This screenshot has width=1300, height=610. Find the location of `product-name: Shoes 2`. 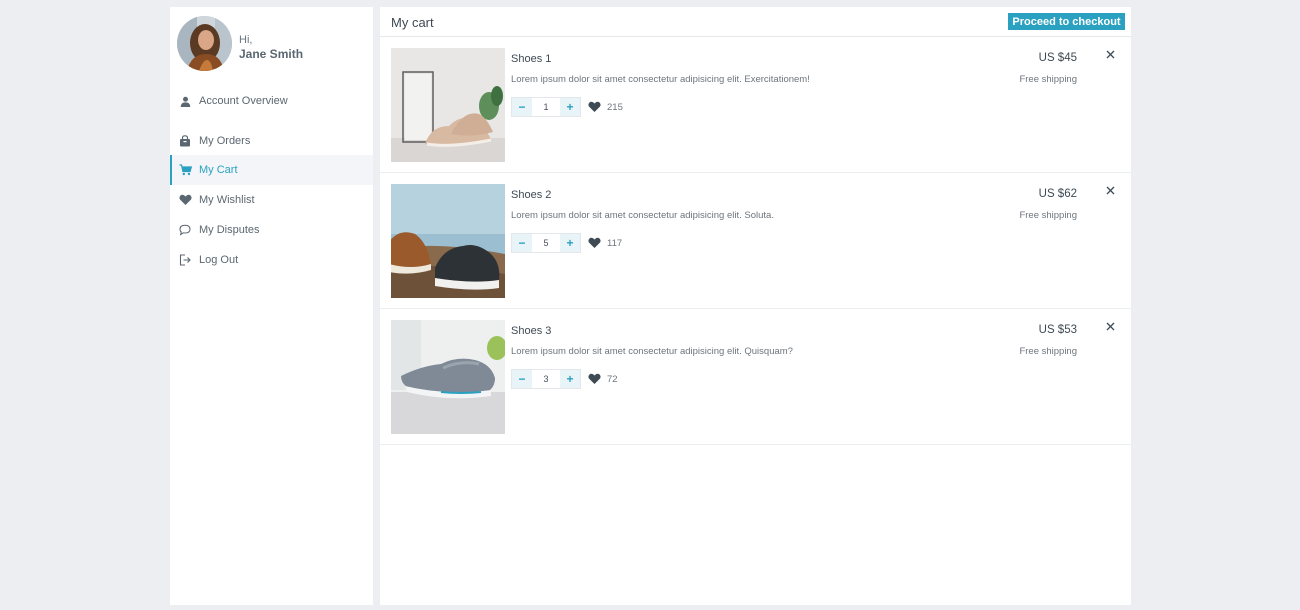

product-name: Shoes 2 is located at coordinates (531, 195).